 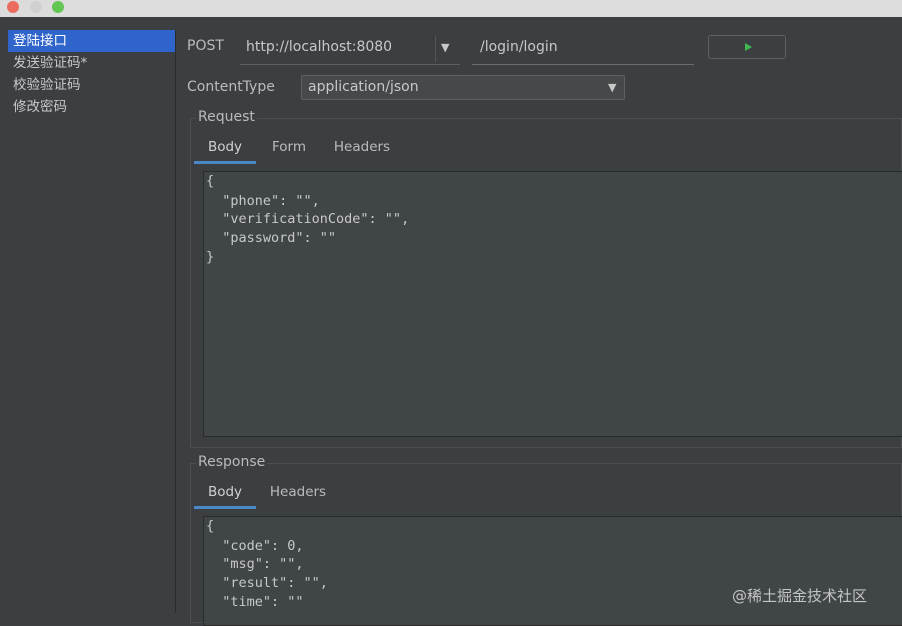 I want to click on host-divider, so click(x=435, y=49).